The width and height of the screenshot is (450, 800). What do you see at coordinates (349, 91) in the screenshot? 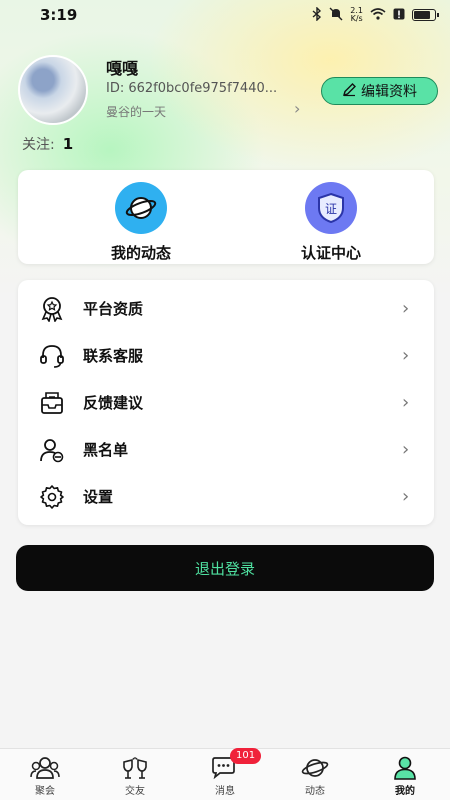
I see `pencil-icon` at bounding box center [349, 91].